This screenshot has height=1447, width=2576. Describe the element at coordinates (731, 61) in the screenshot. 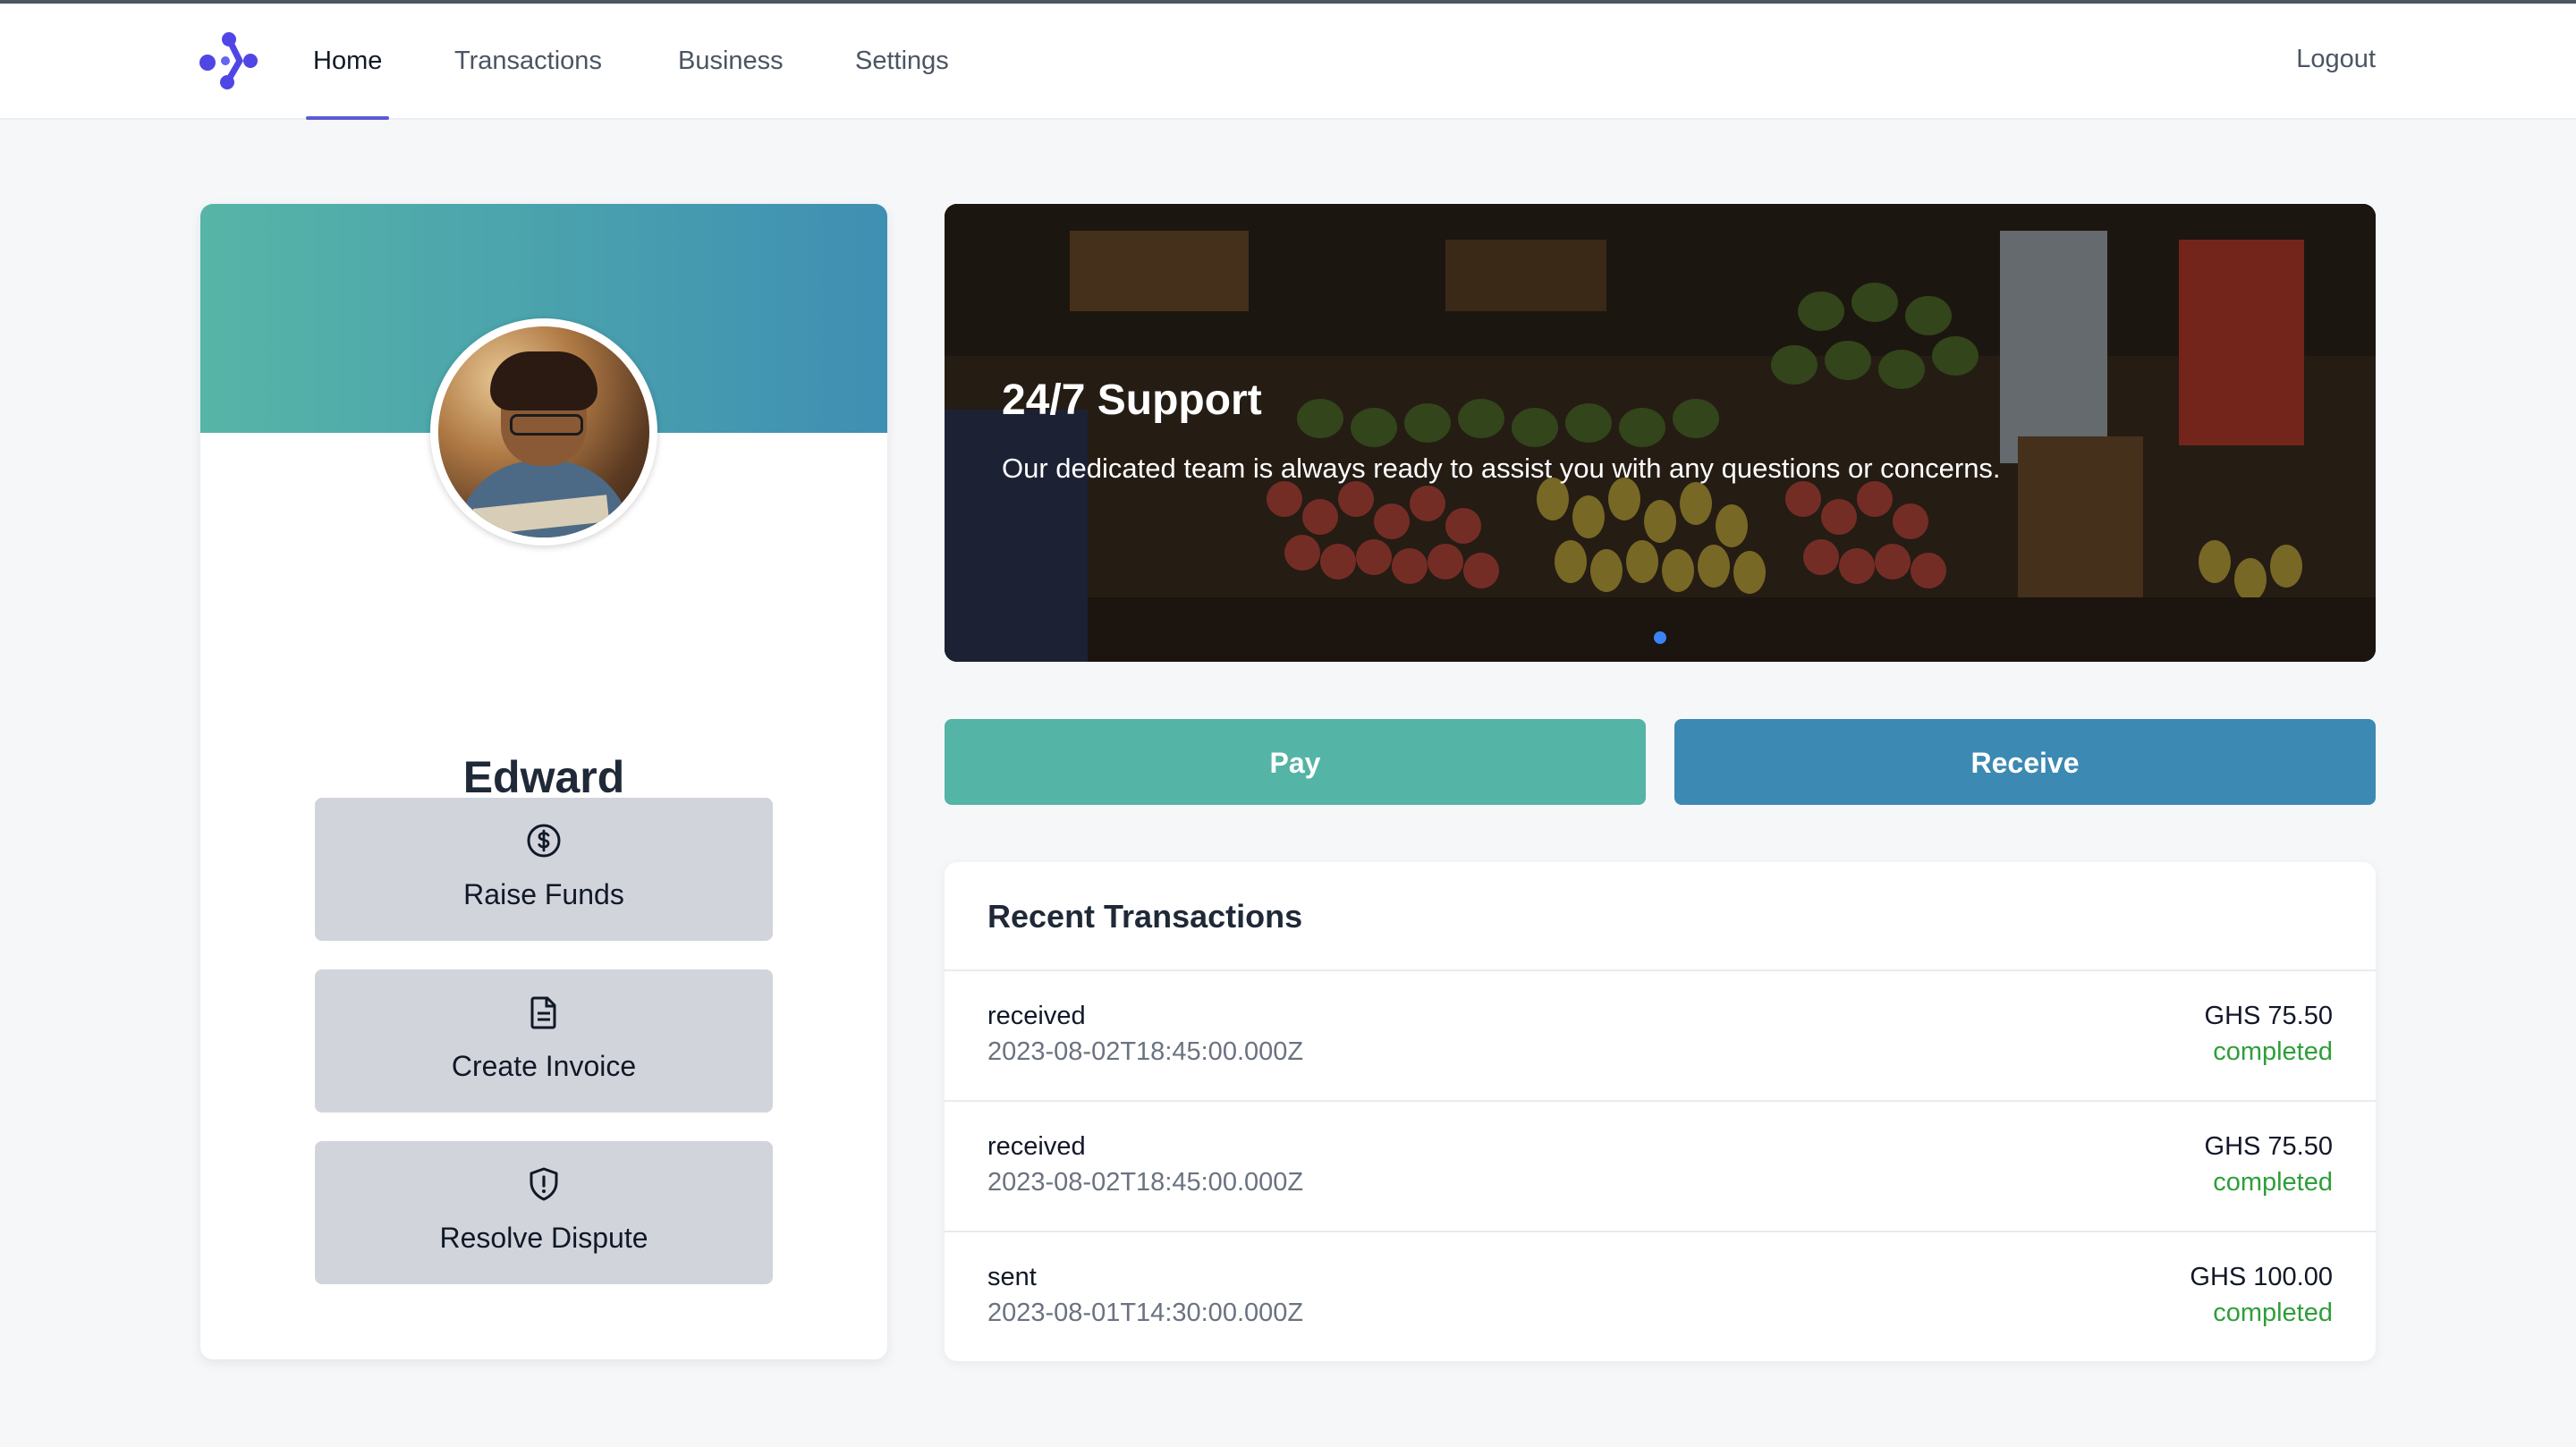

I see `nav-item-business: Business` at that location.